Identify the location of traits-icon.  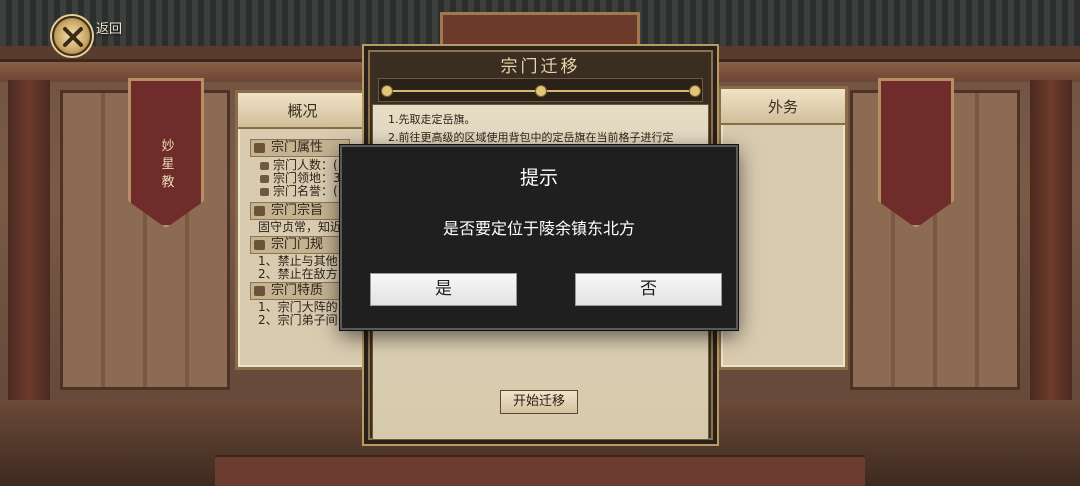
(259, 291).